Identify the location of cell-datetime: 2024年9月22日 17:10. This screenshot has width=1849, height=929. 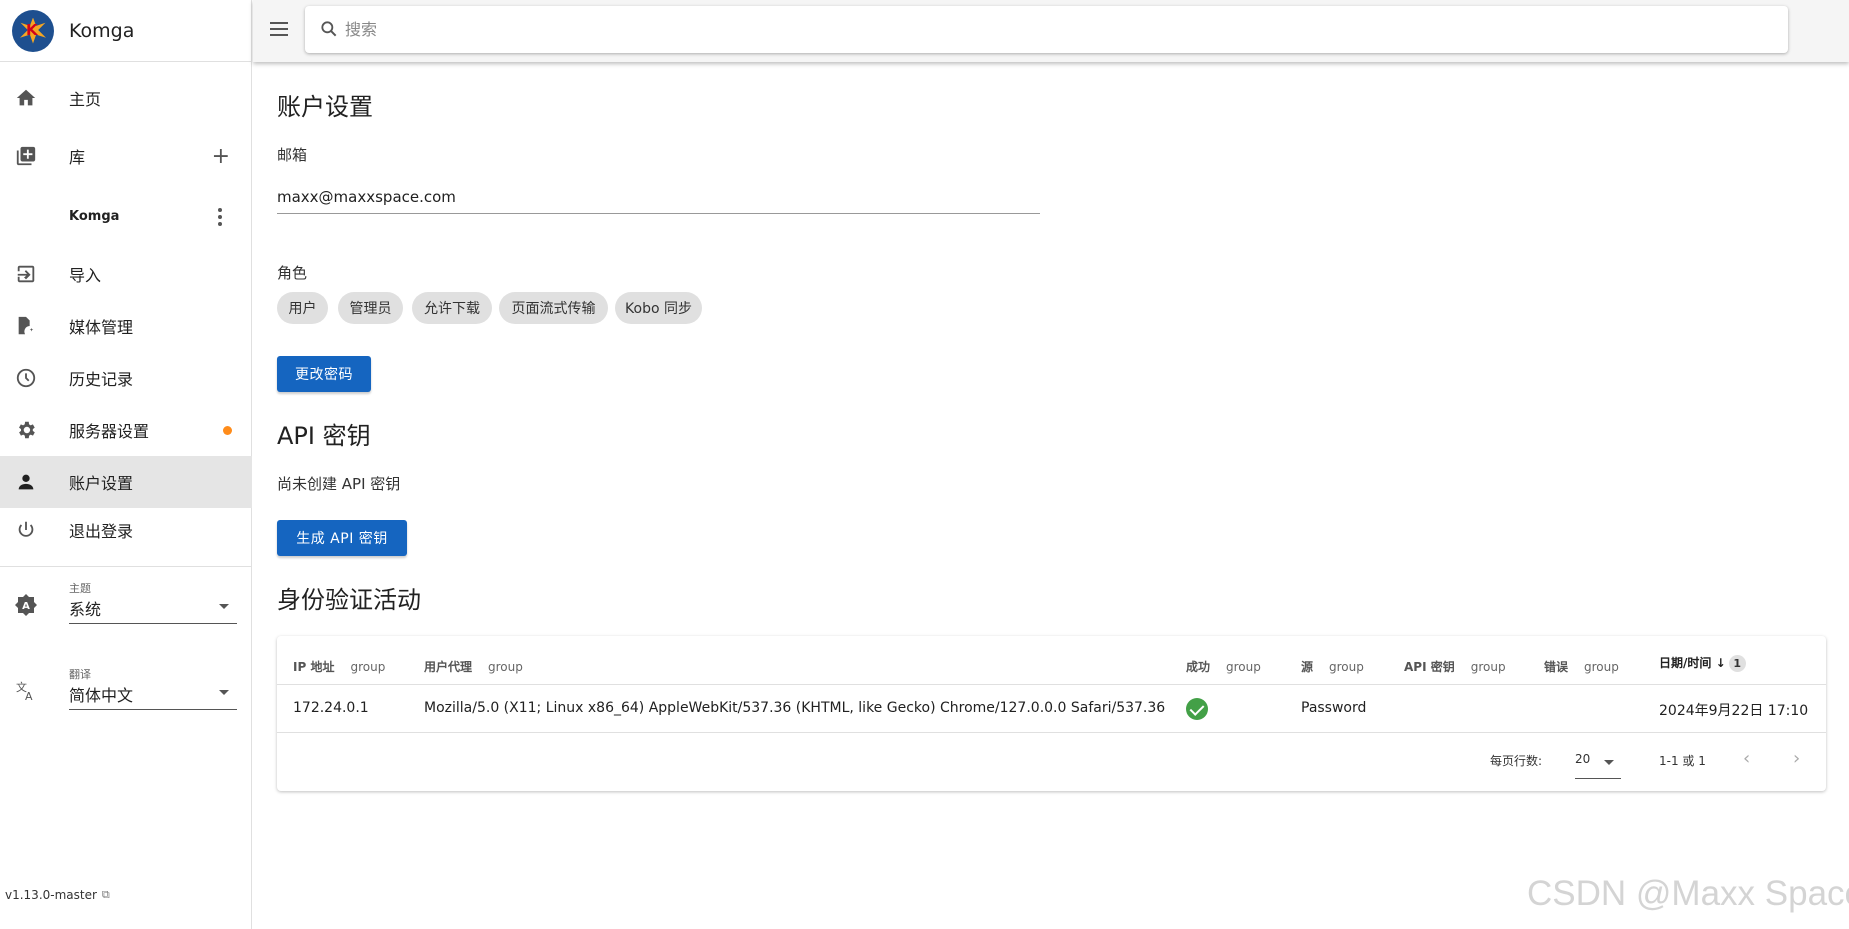
(1734, 711).